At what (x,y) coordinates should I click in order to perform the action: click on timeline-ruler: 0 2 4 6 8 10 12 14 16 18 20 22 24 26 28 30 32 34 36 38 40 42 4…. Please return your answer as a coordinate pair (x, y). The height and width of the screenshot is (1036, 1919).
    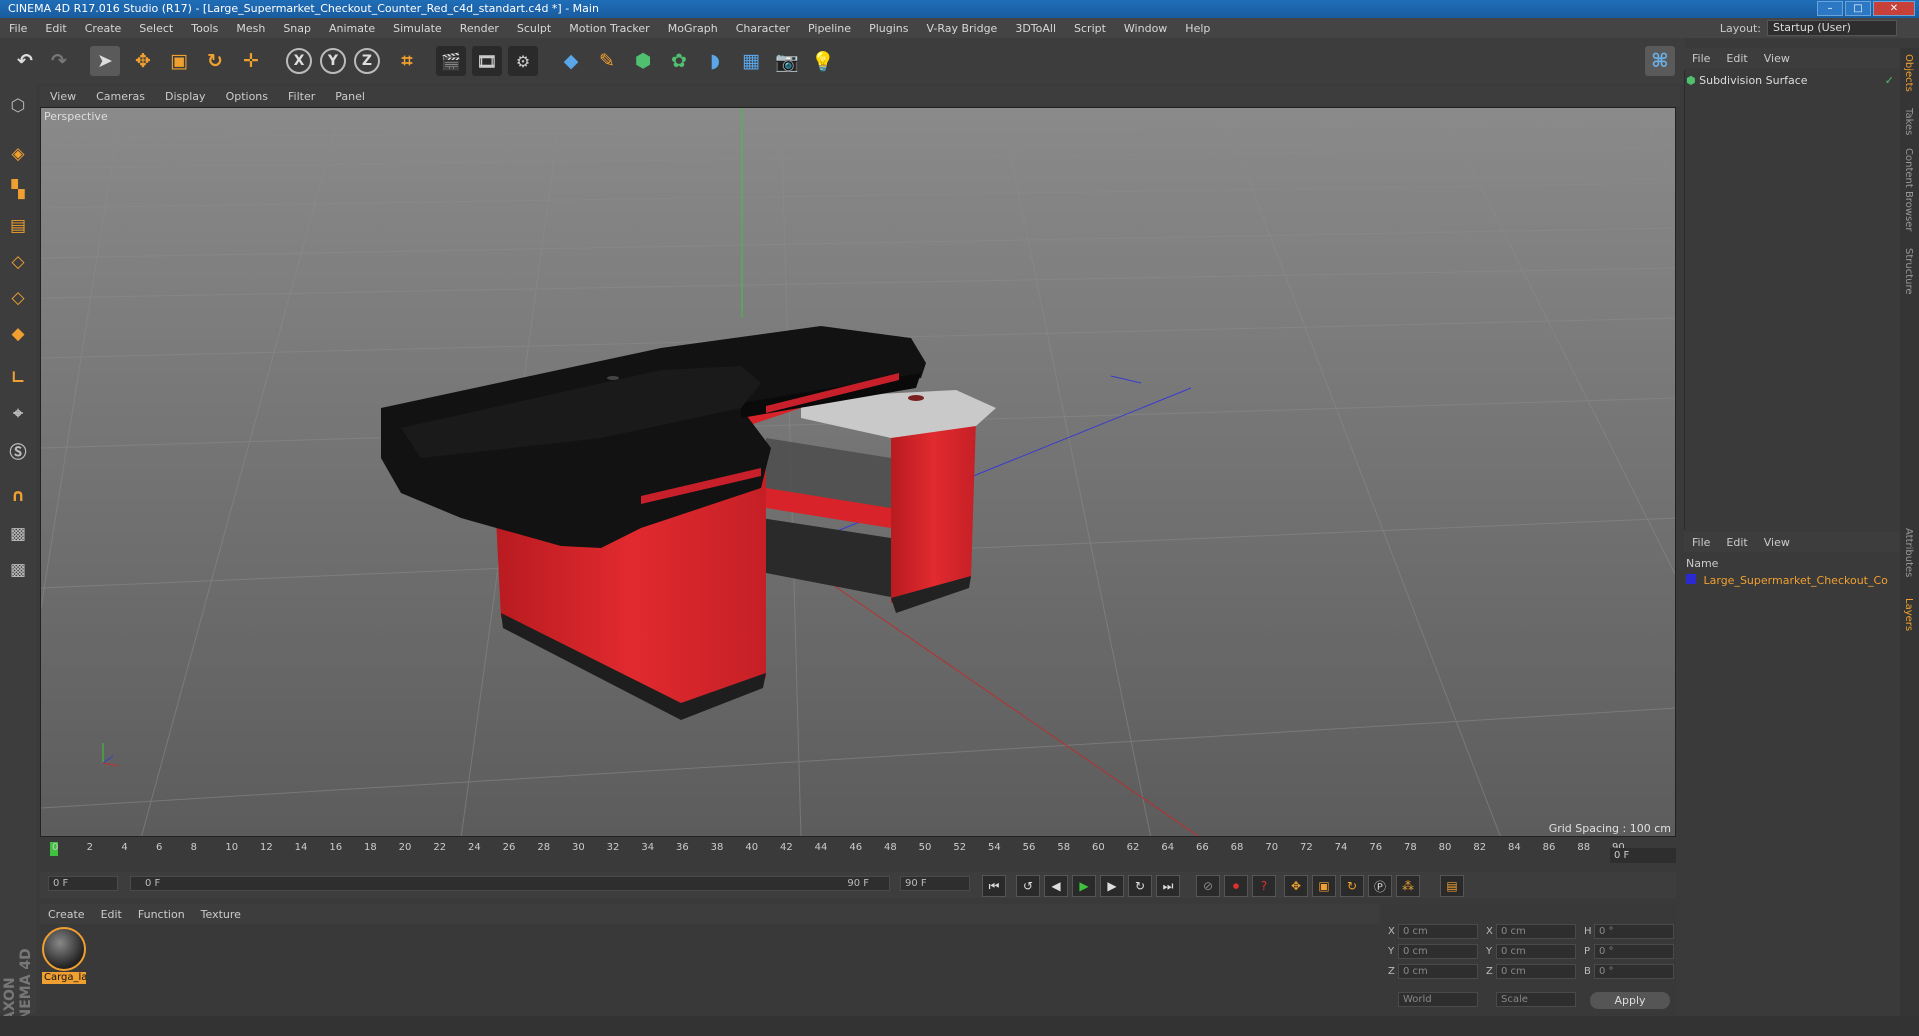
    Looking at the image, I should click on (858, 851).